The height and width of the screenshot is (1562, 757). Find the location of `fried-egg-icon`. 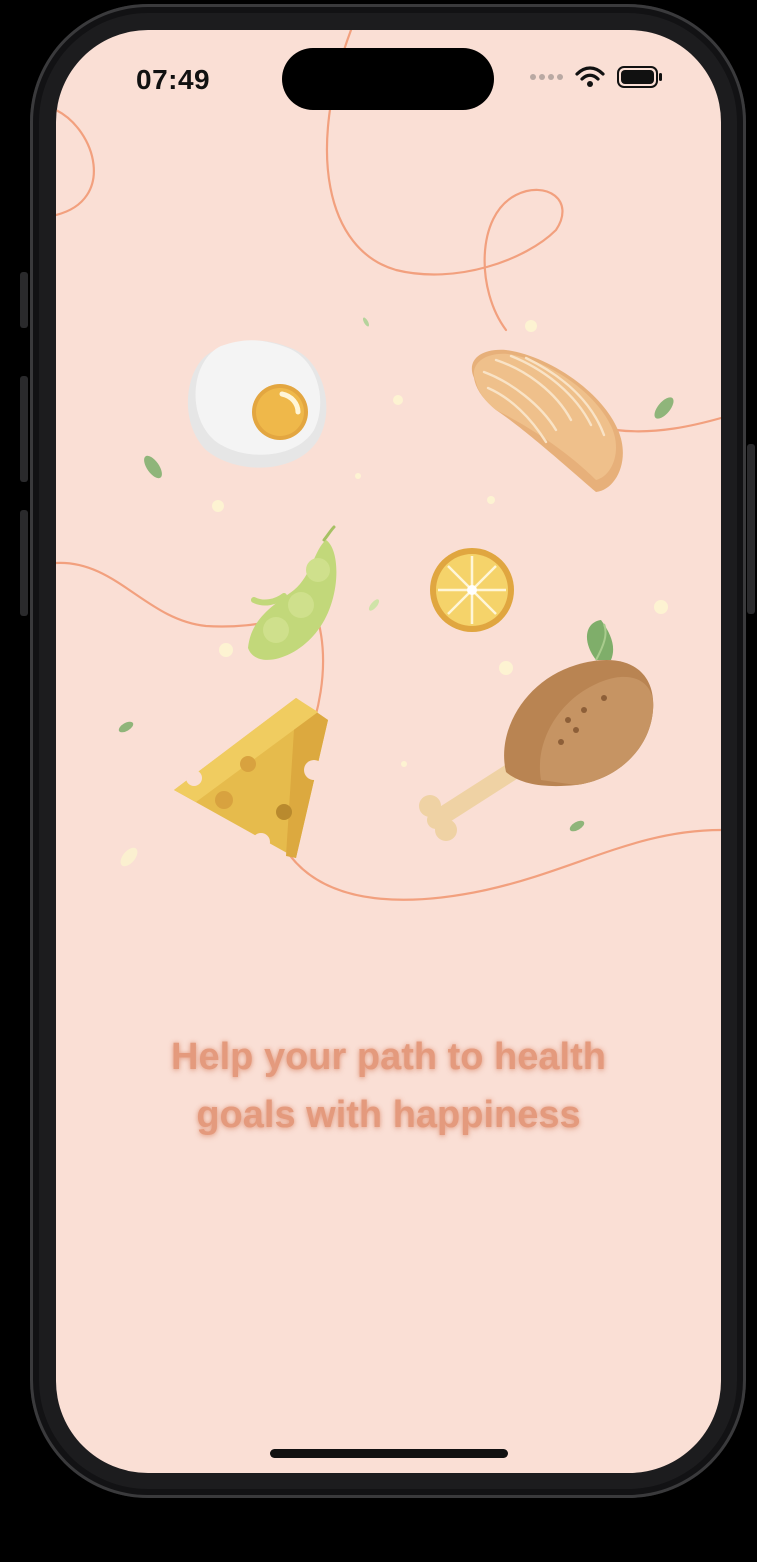

fried-egg-icon is located at coordinates (257, 404).